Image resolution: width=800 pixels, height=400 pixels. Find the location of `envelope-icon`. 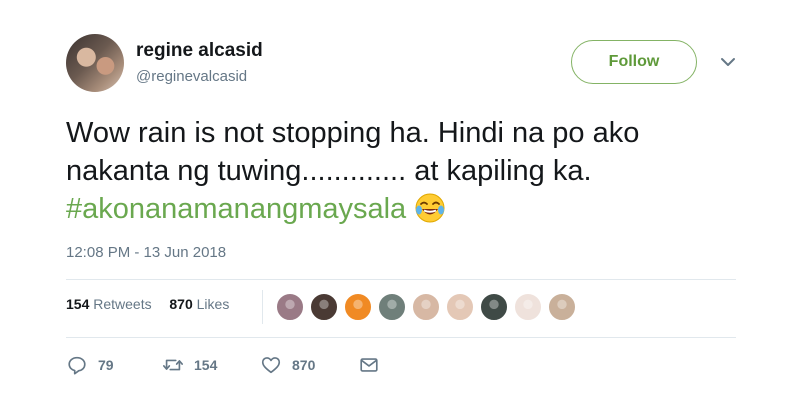

envelope-icon is located at coordinates (369, 365).